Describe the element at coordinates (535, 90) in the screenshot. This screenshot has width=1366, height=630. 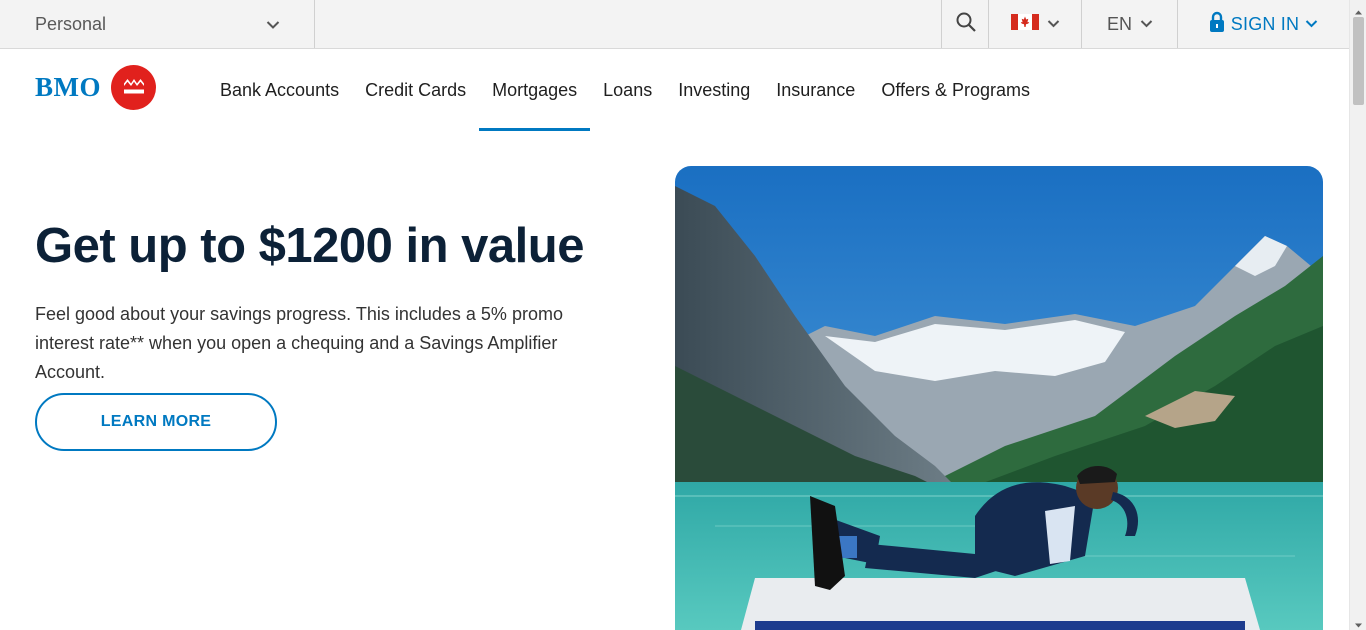
I see `nav-item-mortgages: Mortgages` at that location.